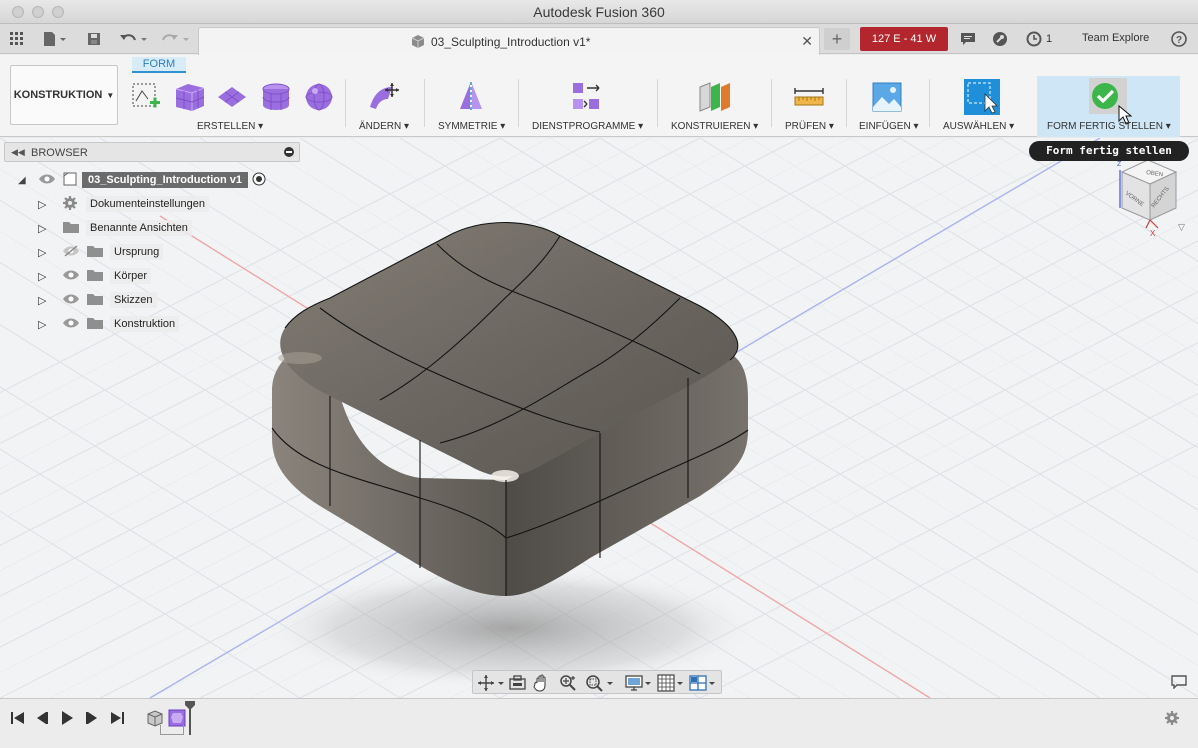 Image resolution: width=1198 pixels, height=748 pixels. Describe the element at coordinates (888, 126) in the screenshot. I see `group-insert: EINFÜGEN ▾` at that location.